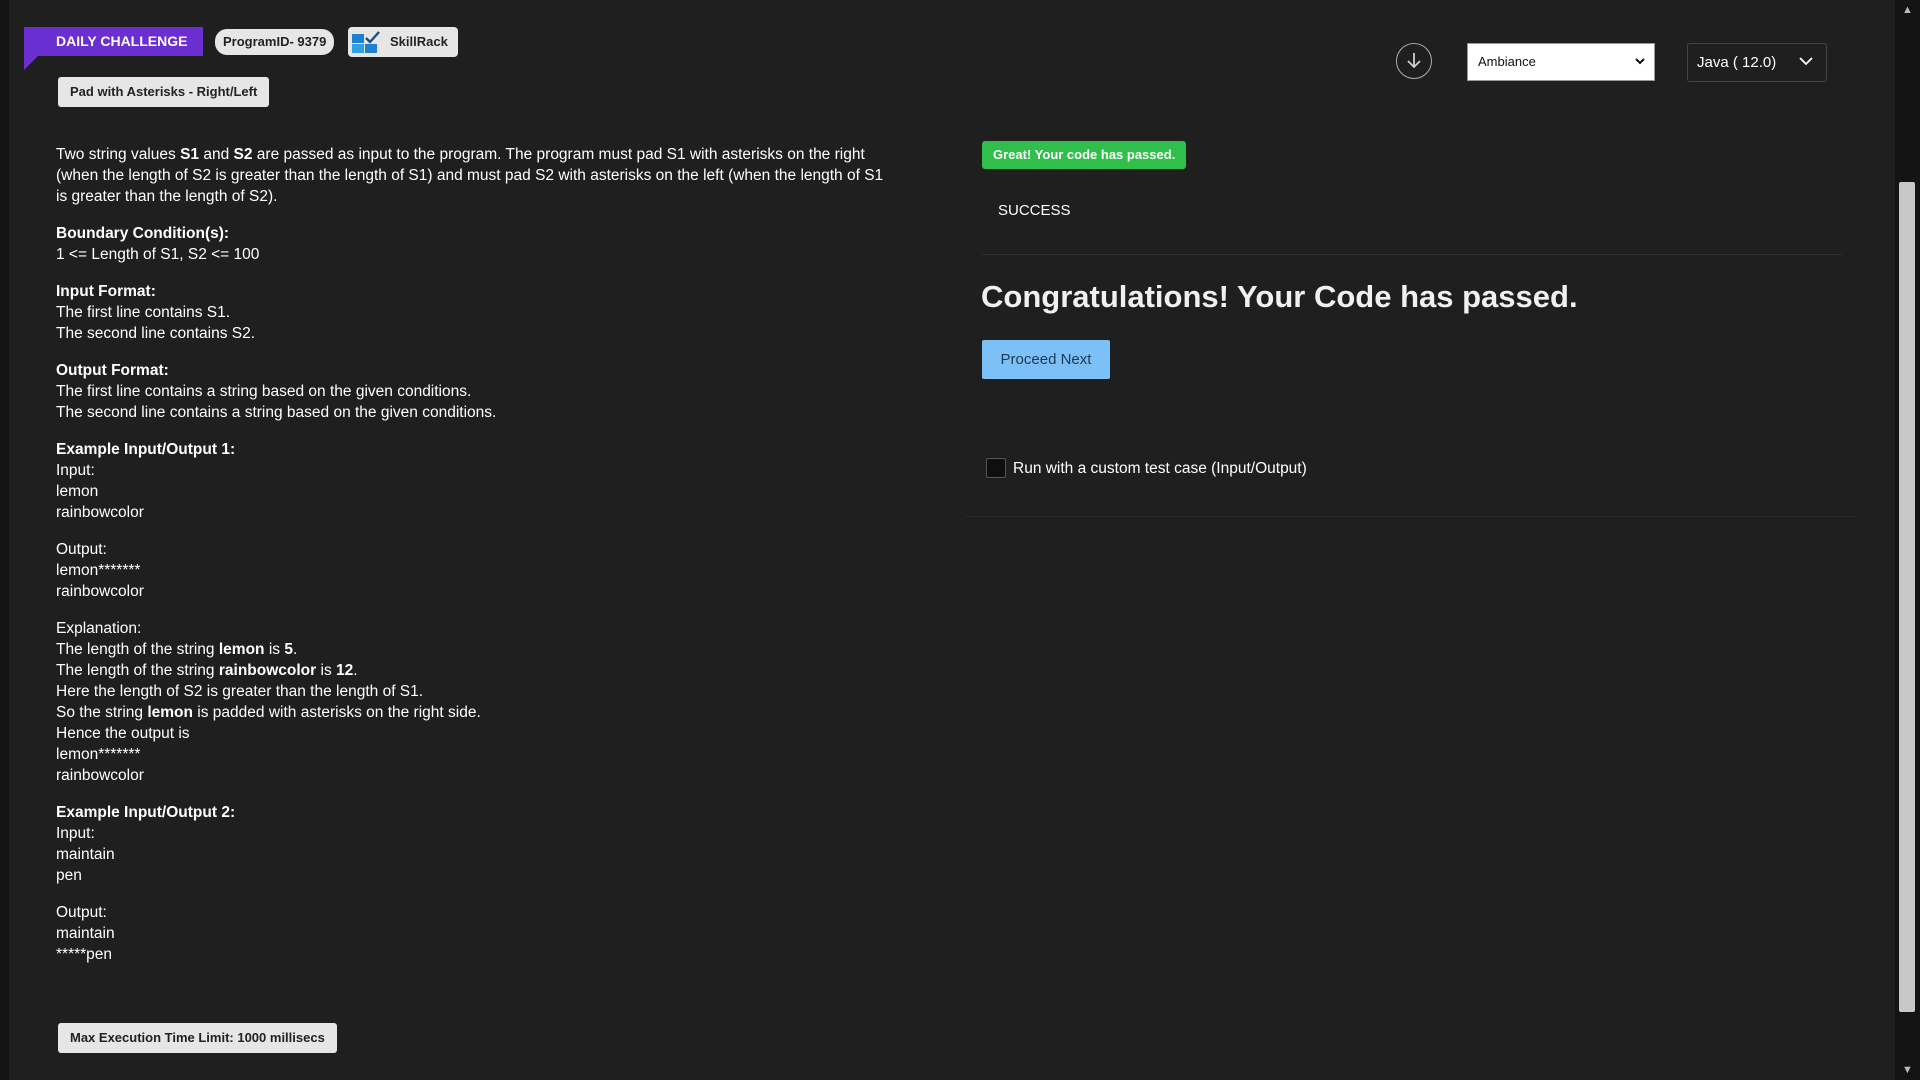 Image resolution: width=1920 pixels, height=1080 pixels. I want to click on example2-output-line: *****pen, so click(84, 954).